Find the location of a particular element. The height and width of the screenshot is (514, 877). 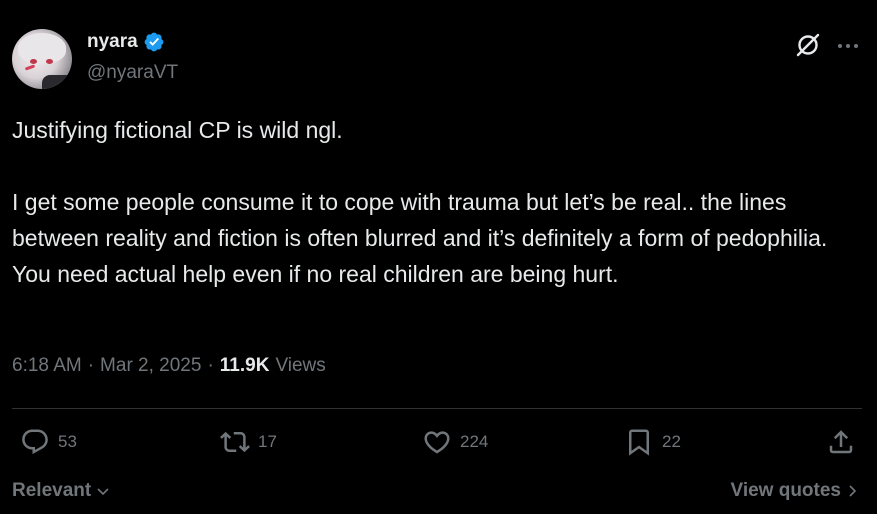

avatar-mark is located at coordinates (30, 67).